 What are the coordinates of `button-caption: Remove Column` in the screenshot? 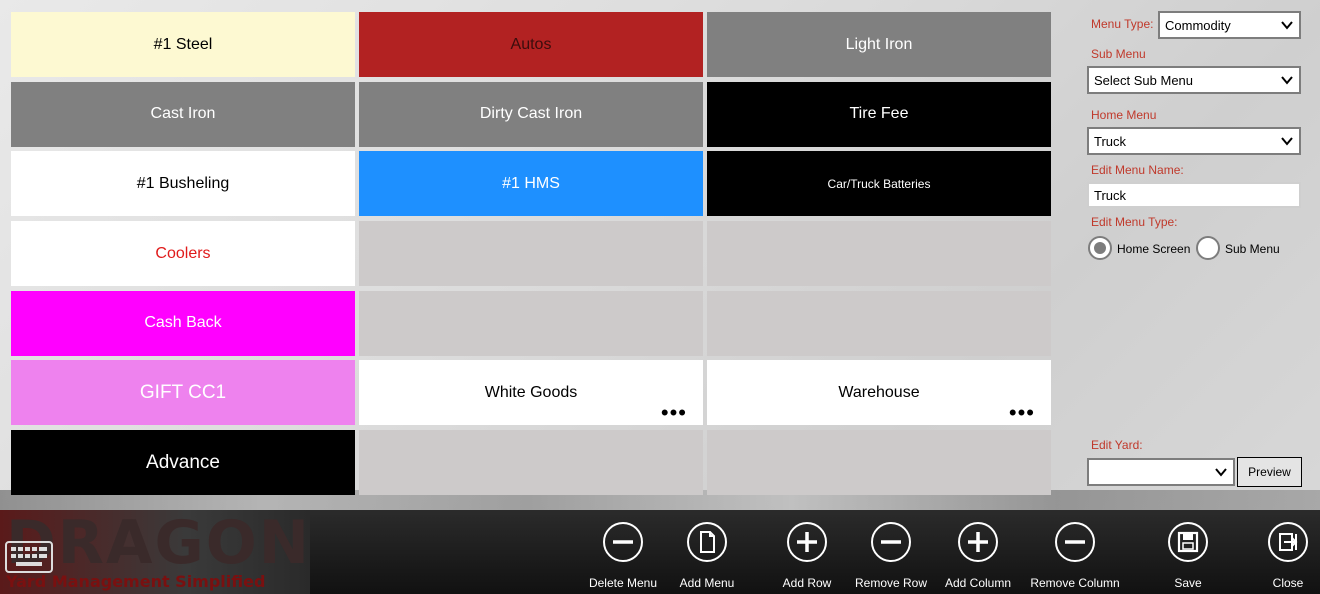 It's located at (1075, 583).